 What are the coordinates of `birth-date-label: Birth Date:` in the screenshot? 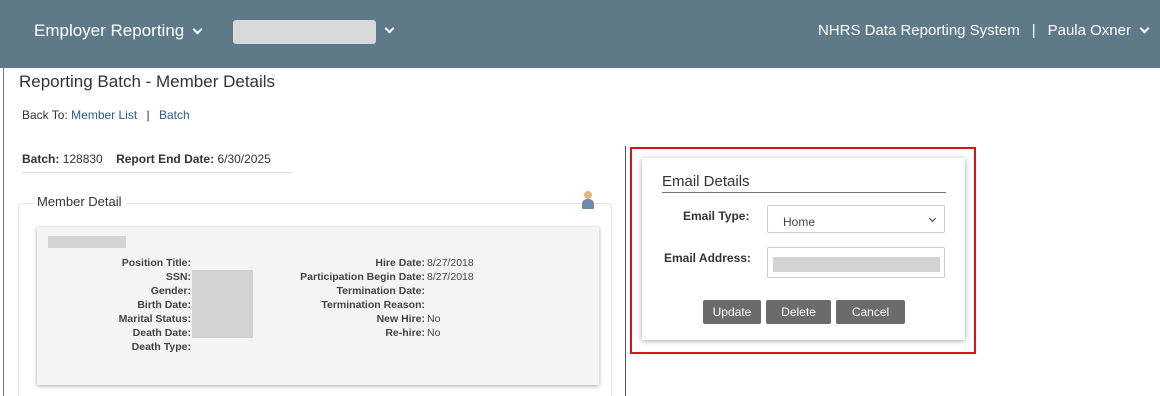 It's located at (164, 305).